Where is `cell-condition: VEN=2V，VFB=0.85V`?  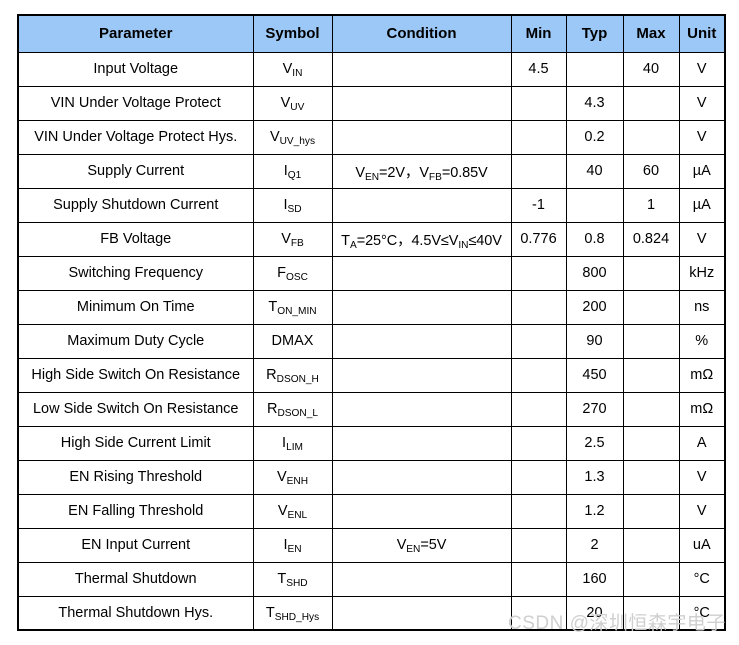 cell-condition: VEN=2V，VFB=0.85V is located at coordinates (421, 171).